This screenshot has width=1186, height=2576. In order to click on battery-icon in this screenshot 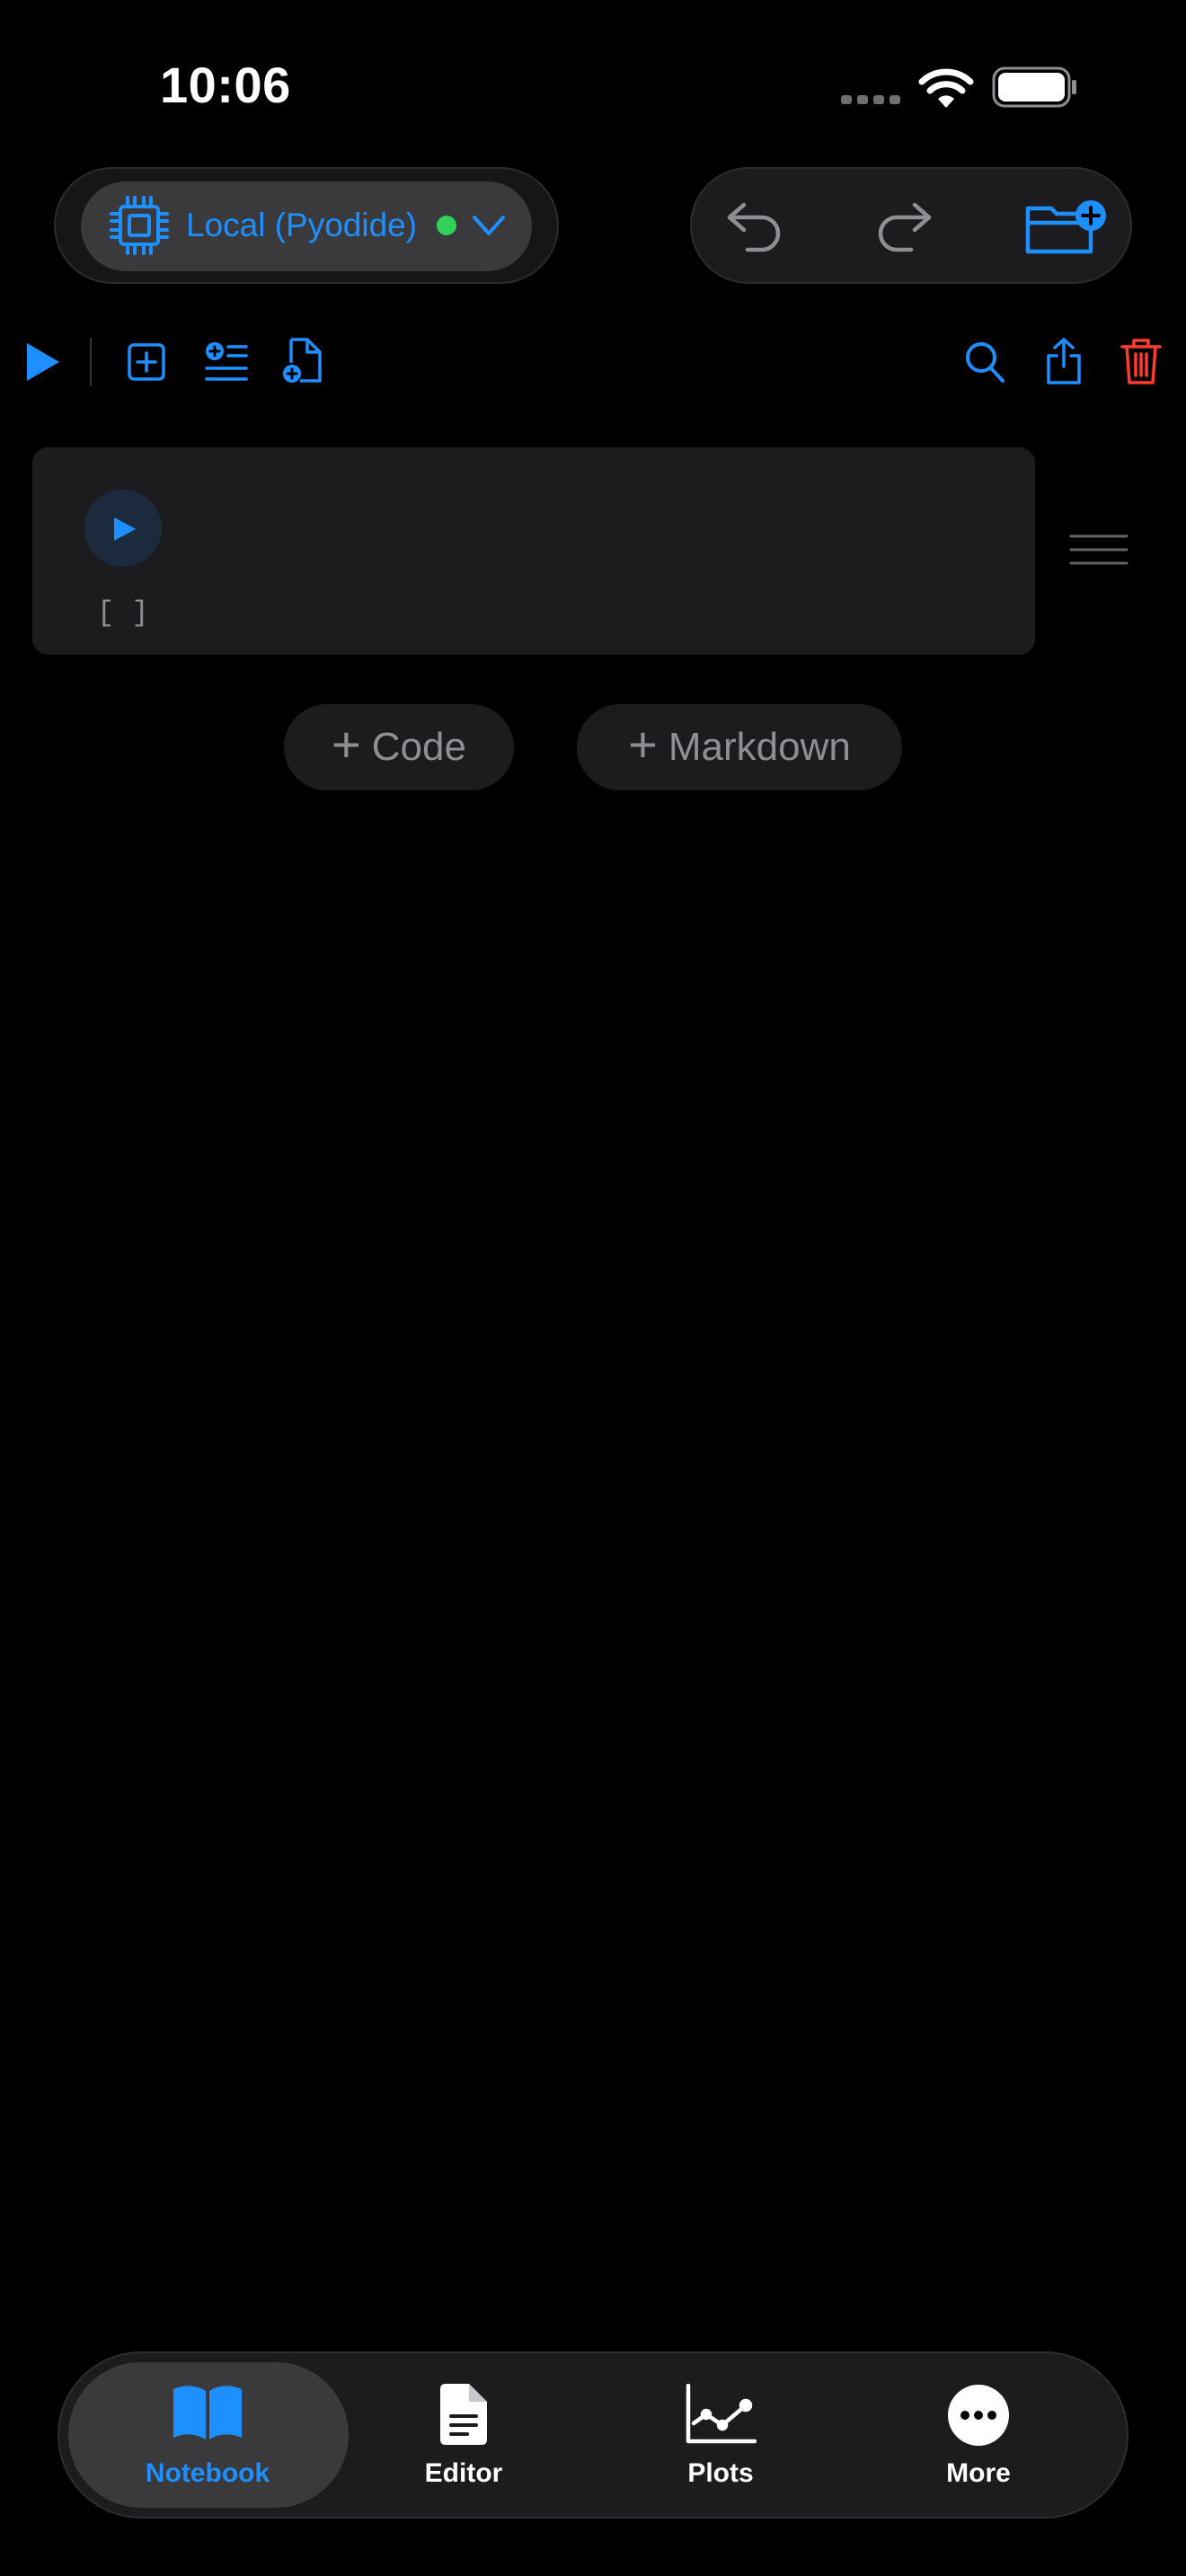, I will do `click(1035, 87)`.